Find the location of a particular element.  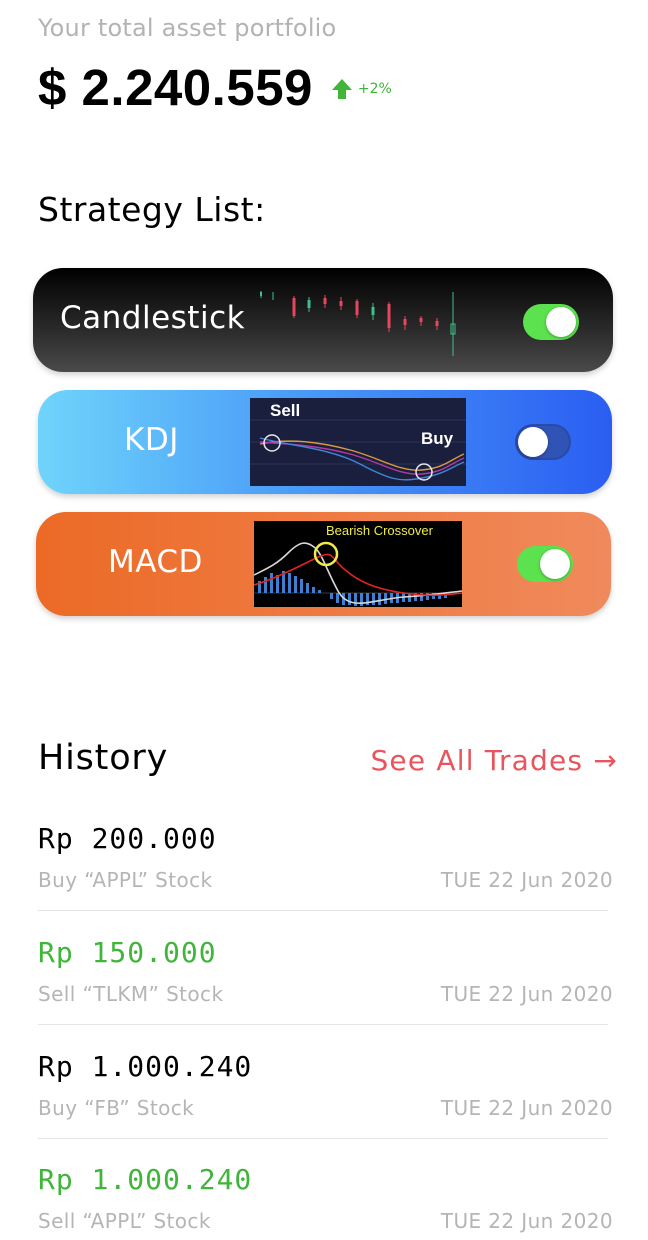

kdj-thumbnail: Sell Buy is located at coordinates (358, 442).